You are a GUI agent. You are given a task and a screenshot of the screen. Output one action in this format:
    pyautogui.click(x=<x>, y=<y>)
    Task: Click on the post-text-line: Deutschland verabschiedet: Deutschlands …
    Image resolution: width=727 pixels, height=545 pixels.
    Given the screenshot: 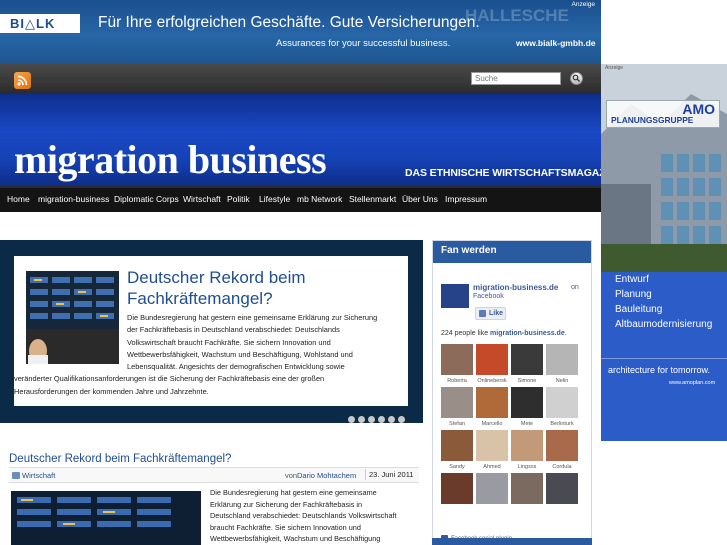 What is the action you would take?
    pyautogui.click(x=303, y=515)
    